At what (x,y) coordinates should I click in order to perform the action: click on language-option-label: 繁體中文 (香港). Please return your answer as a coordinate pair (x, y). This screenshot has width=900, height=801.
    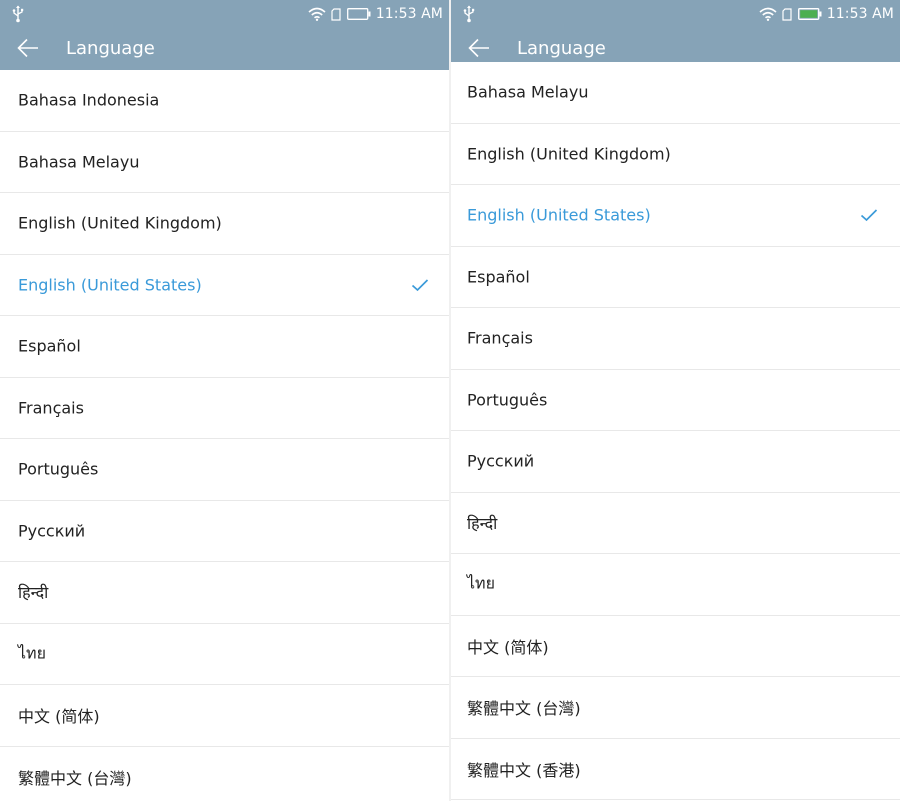
    Looking at the image, I should click on (524, 770).